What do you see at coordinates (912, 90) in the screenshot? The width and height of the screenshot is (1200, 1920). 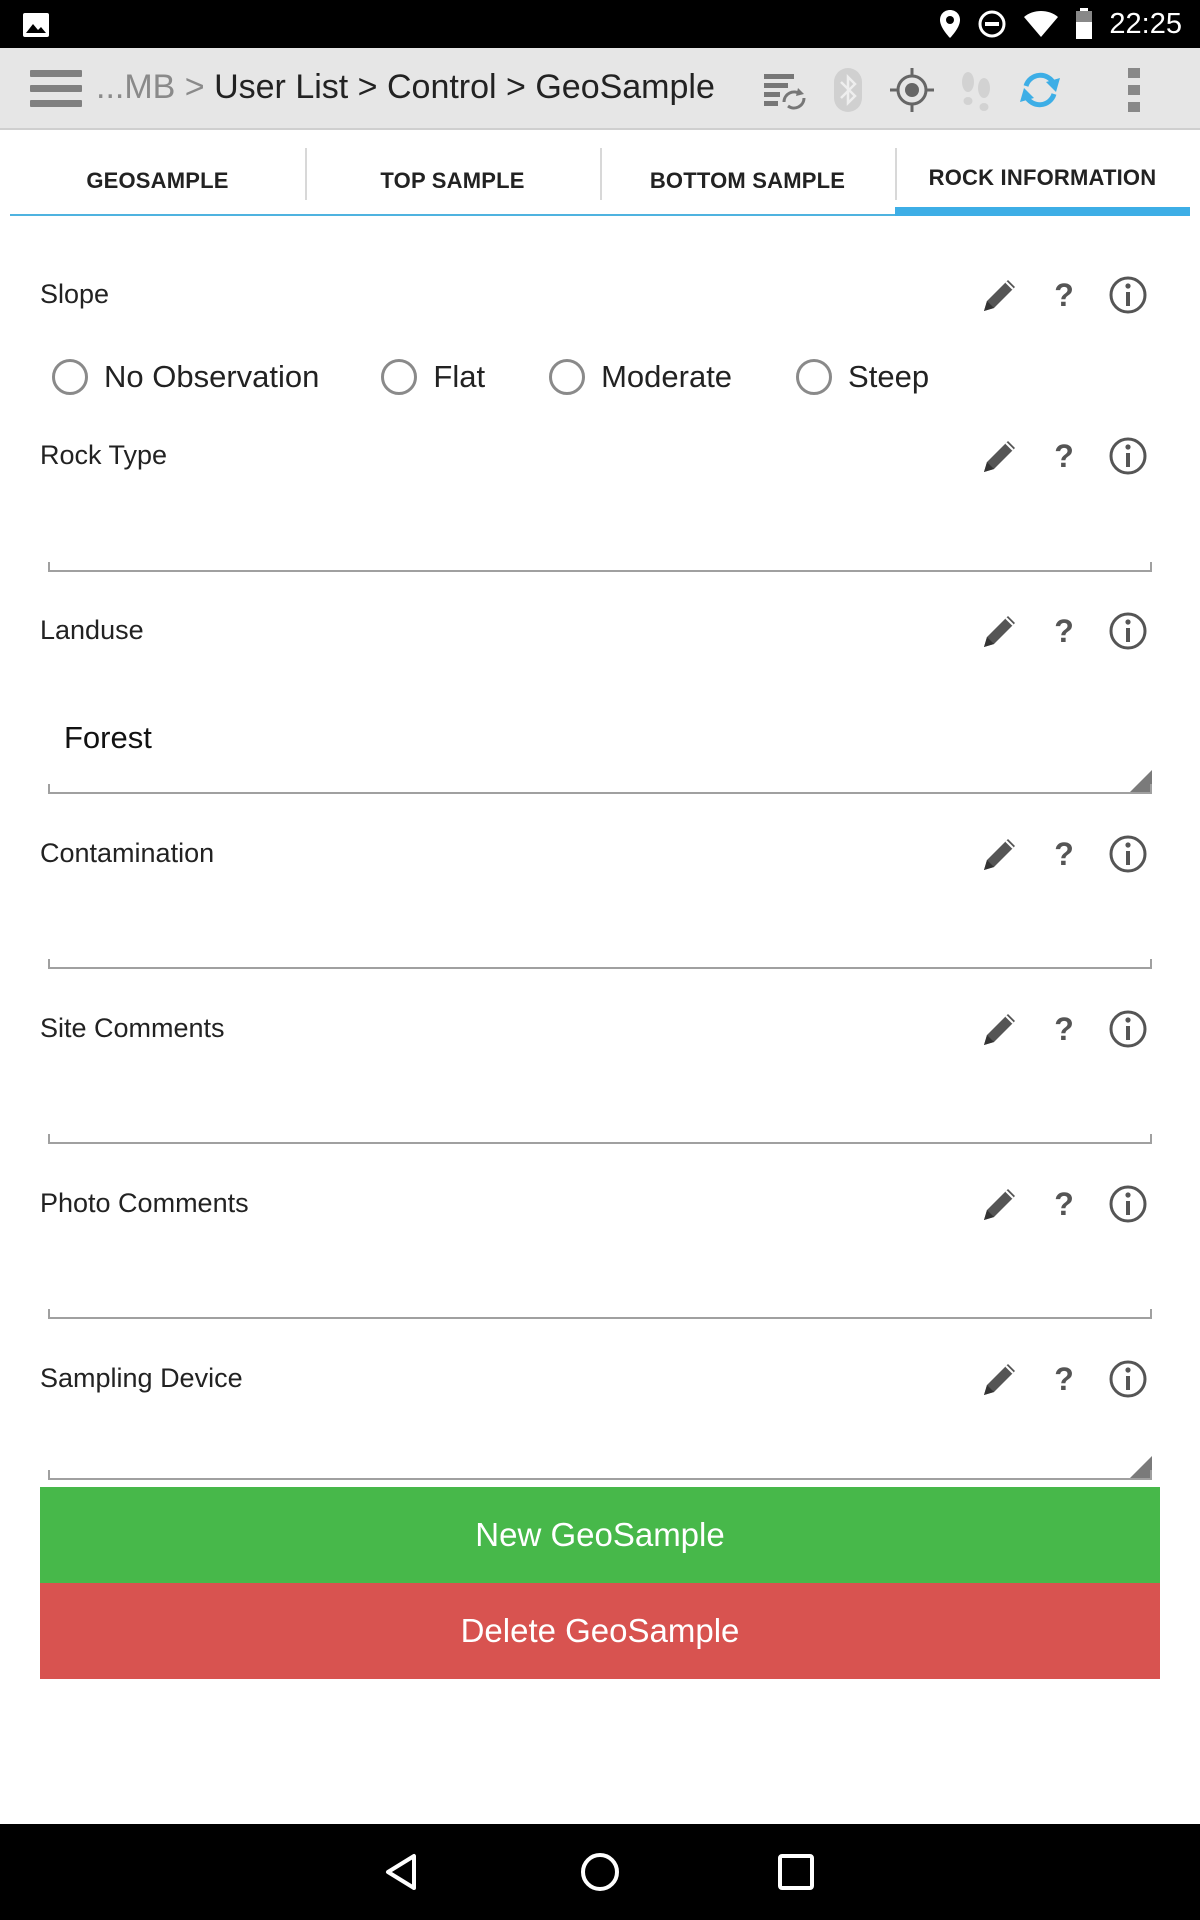 I see `gps-target-icon` at bounding box center [912, 90].